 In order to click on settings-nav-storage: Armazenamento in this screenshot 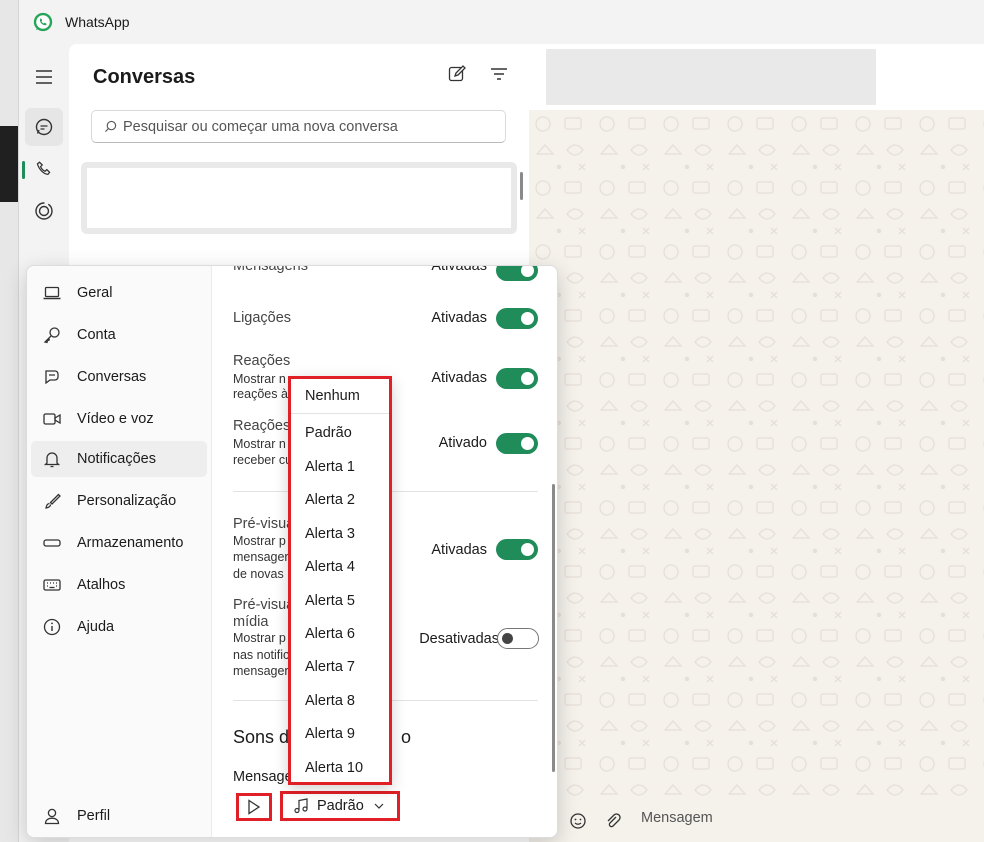, I will do `click(119, 543)`.